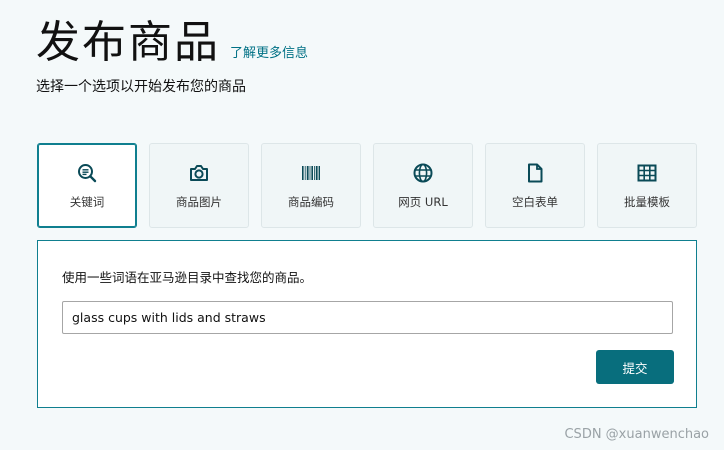  What do you see at coordinates (423, 201) in the screenshot?
I see `tab-label: 网页 URL` at bounding box center [423, 201].